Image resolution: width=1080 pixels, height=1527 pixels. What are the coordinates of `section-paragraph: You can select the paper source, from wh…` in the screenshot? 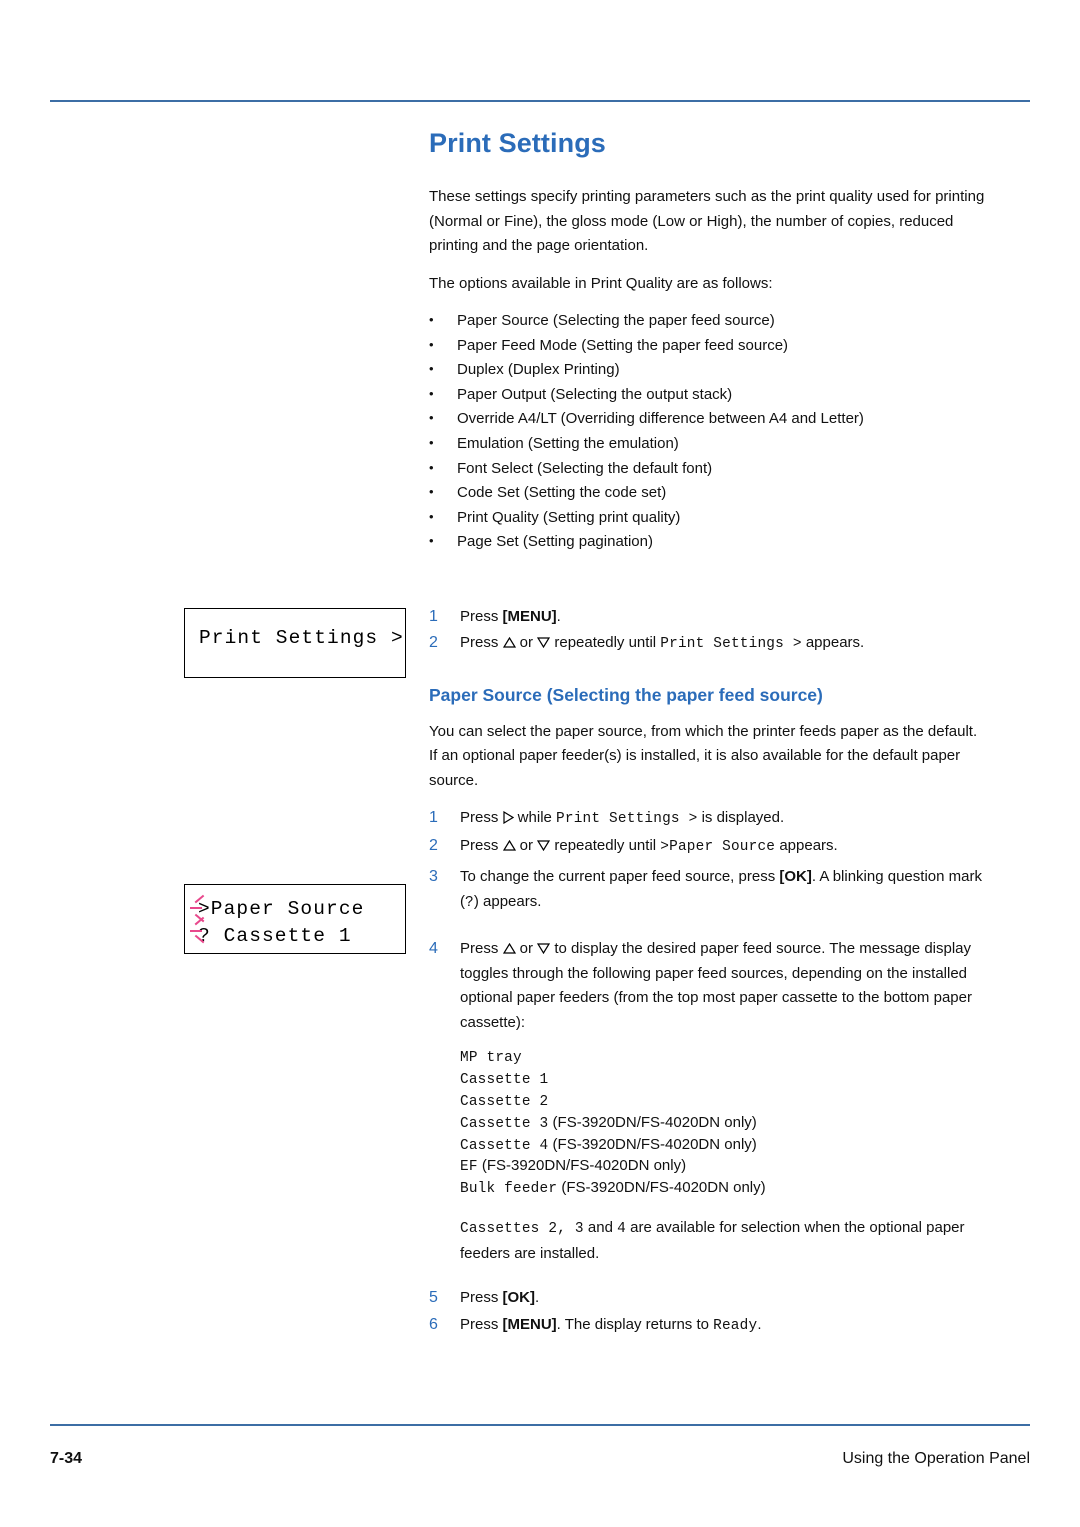 It's located at (703, 755).